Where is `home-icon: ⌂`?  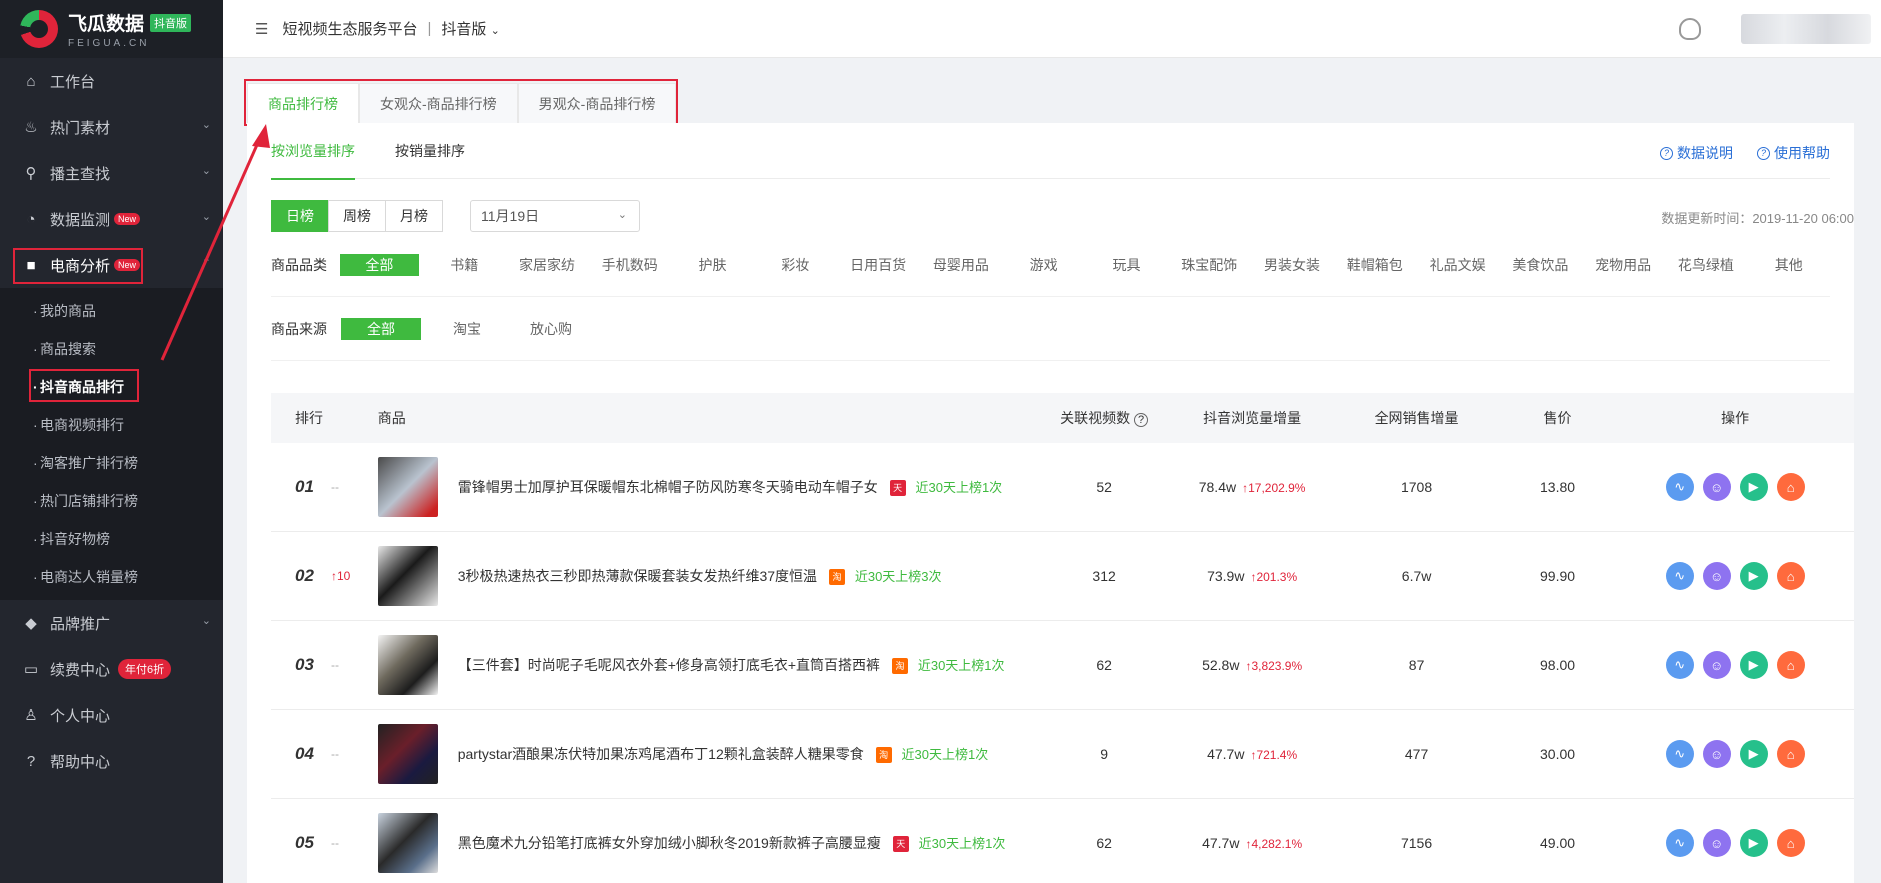
home-icon: ⌂ is located at coordinates (31, 81).